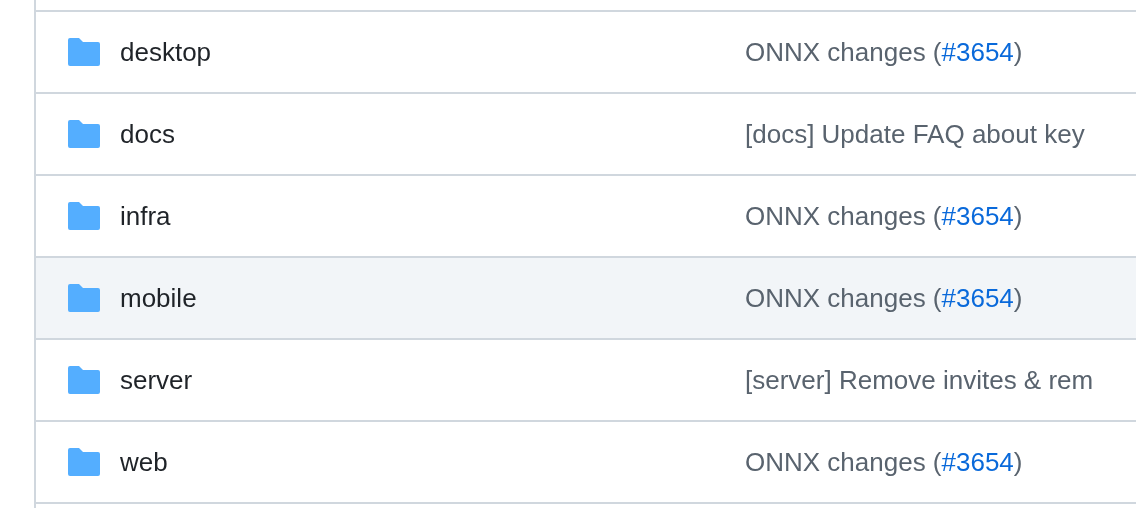 This screenshot has height=508, width=1136. Describe the element at coordinates (915, 134) in the screenshot. I see `commit-message: [docs] Update FAQ about key` at that location.